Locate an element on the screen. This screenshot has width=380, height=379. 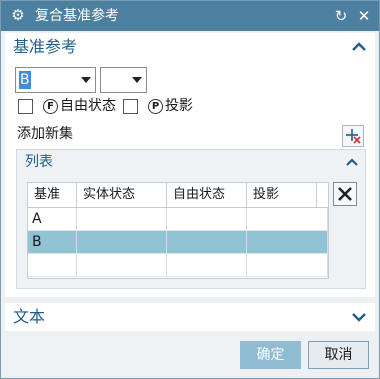
close-icon: ✕ is located at coordinates (364, 16).